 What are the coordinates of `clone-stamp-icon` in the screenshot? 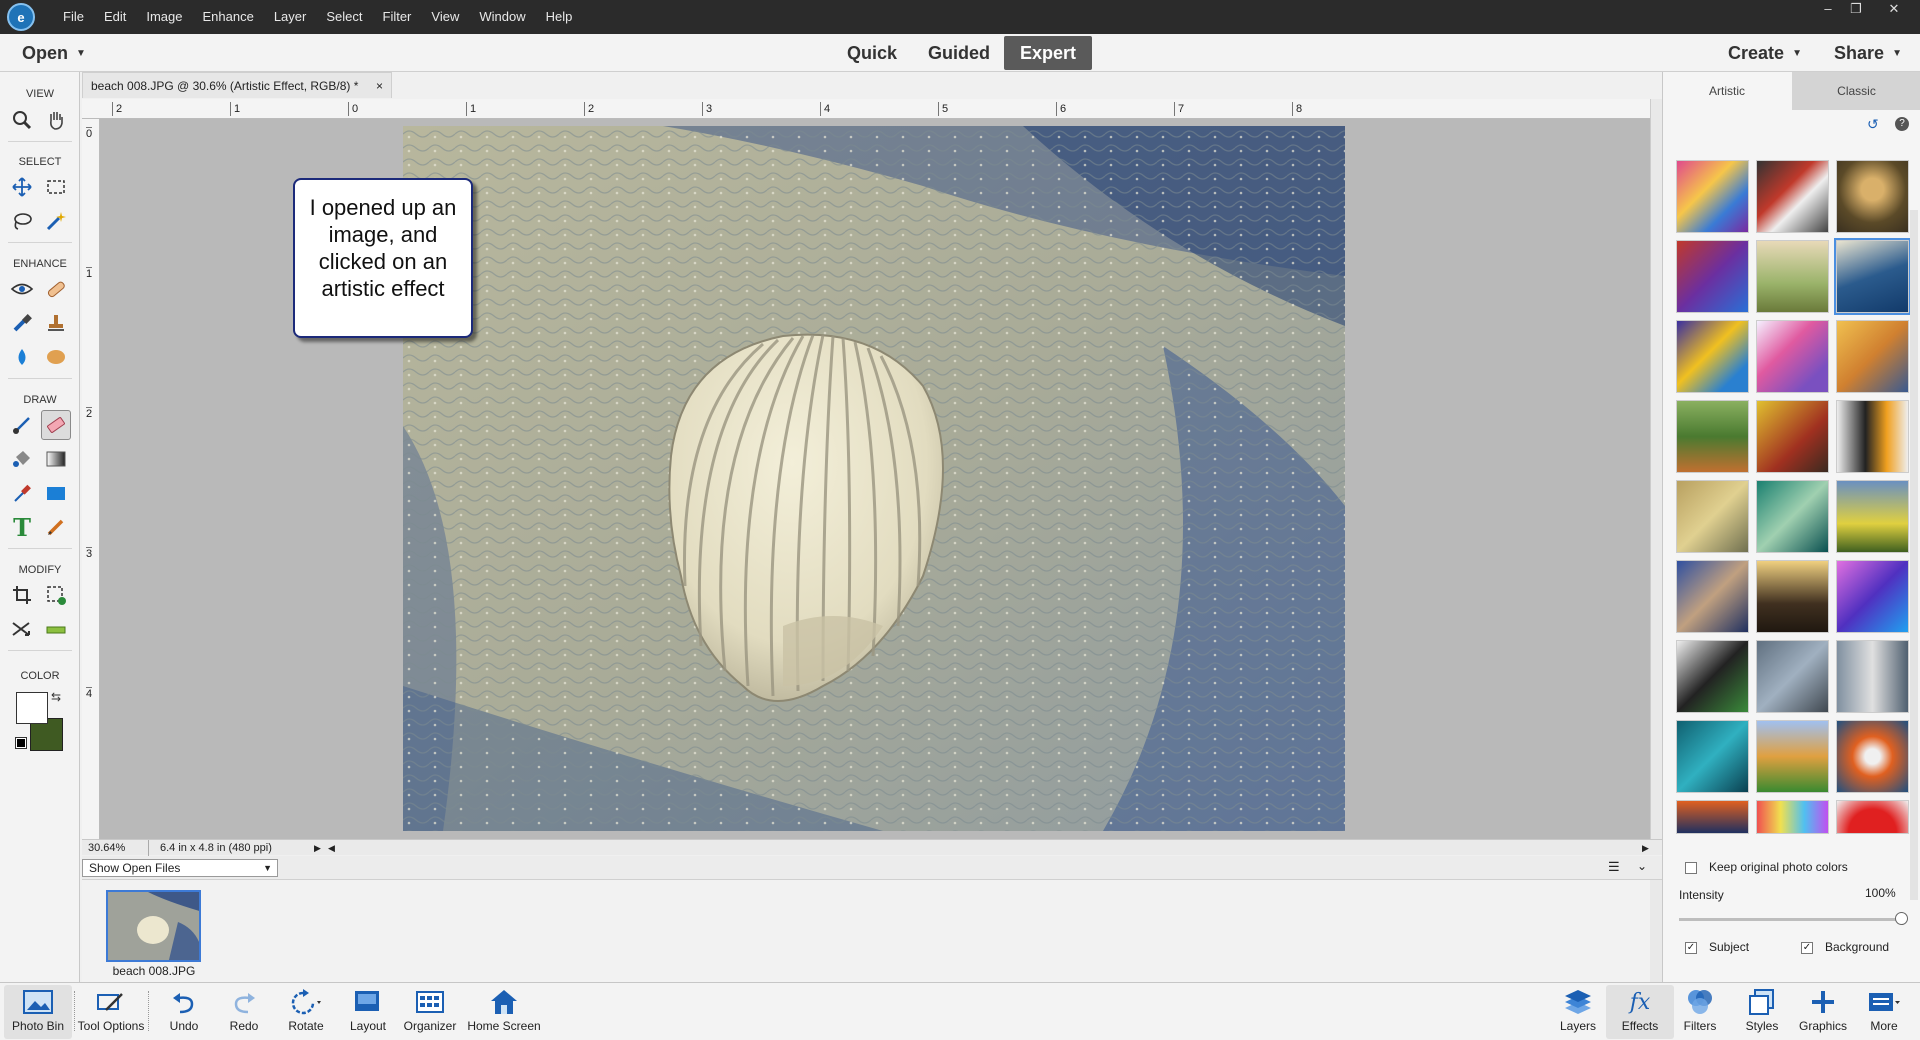 It's located at (56, 323).